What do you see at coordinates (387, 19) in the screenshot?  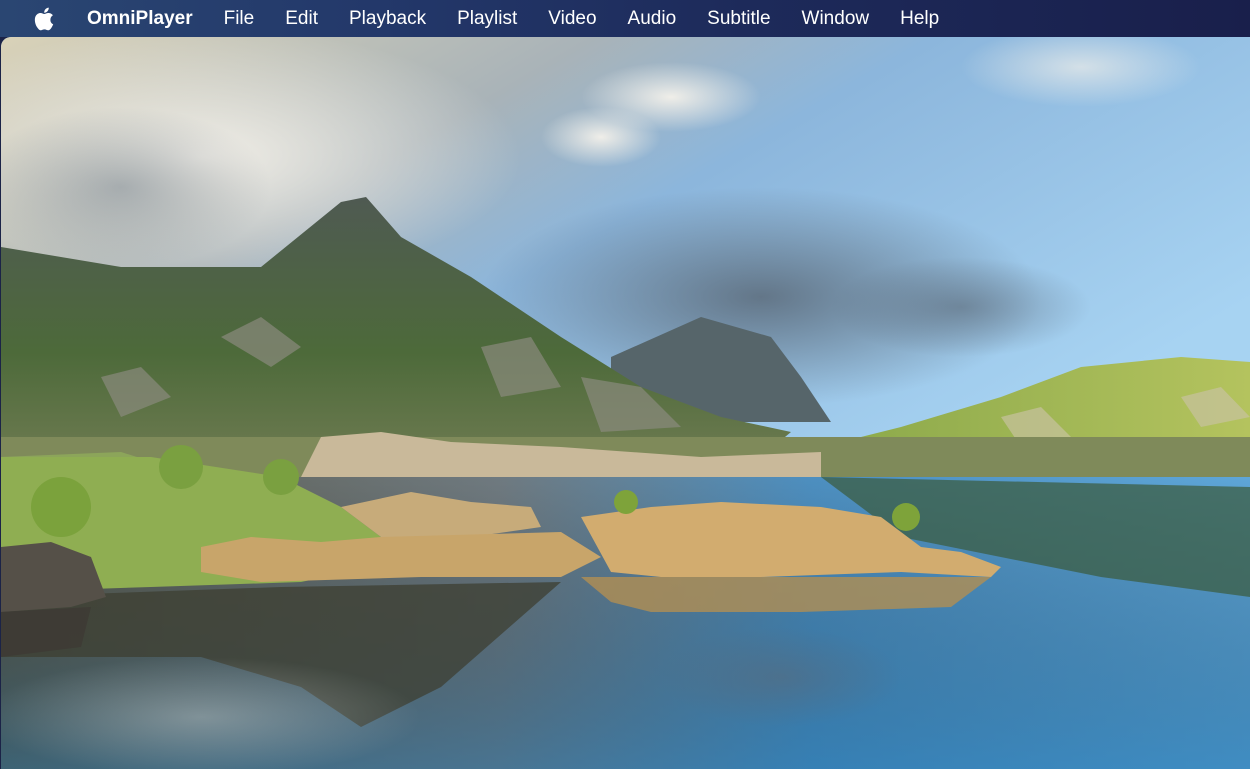 I see `menu-playback: Playback` at bounding box center [387, 19].